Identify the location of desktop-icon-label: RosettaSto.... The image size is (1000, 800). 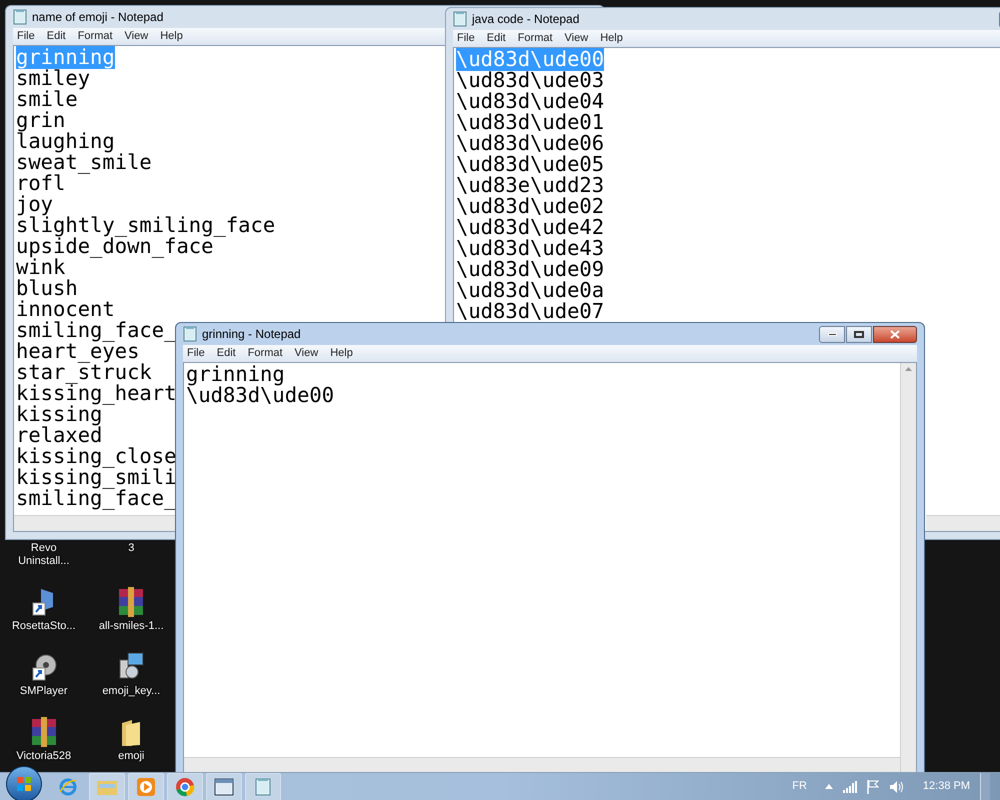
(44, 626).